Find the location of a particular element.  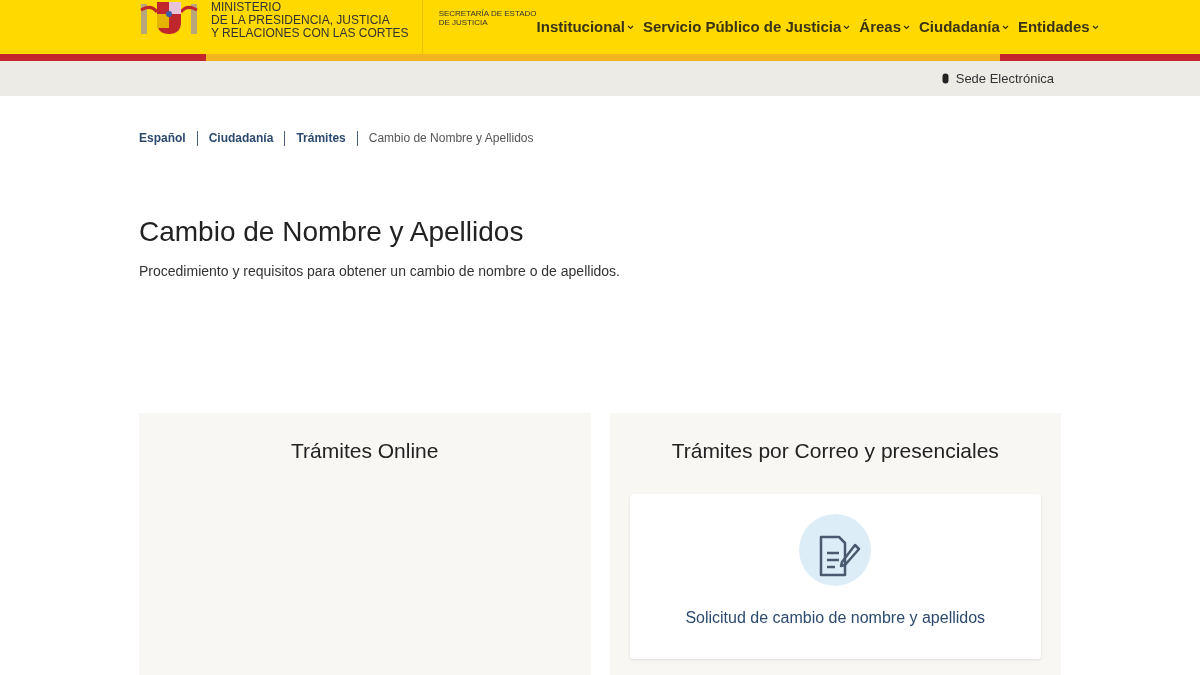

nav-menu-item: Entidades is located at coordinates (1058, 27).